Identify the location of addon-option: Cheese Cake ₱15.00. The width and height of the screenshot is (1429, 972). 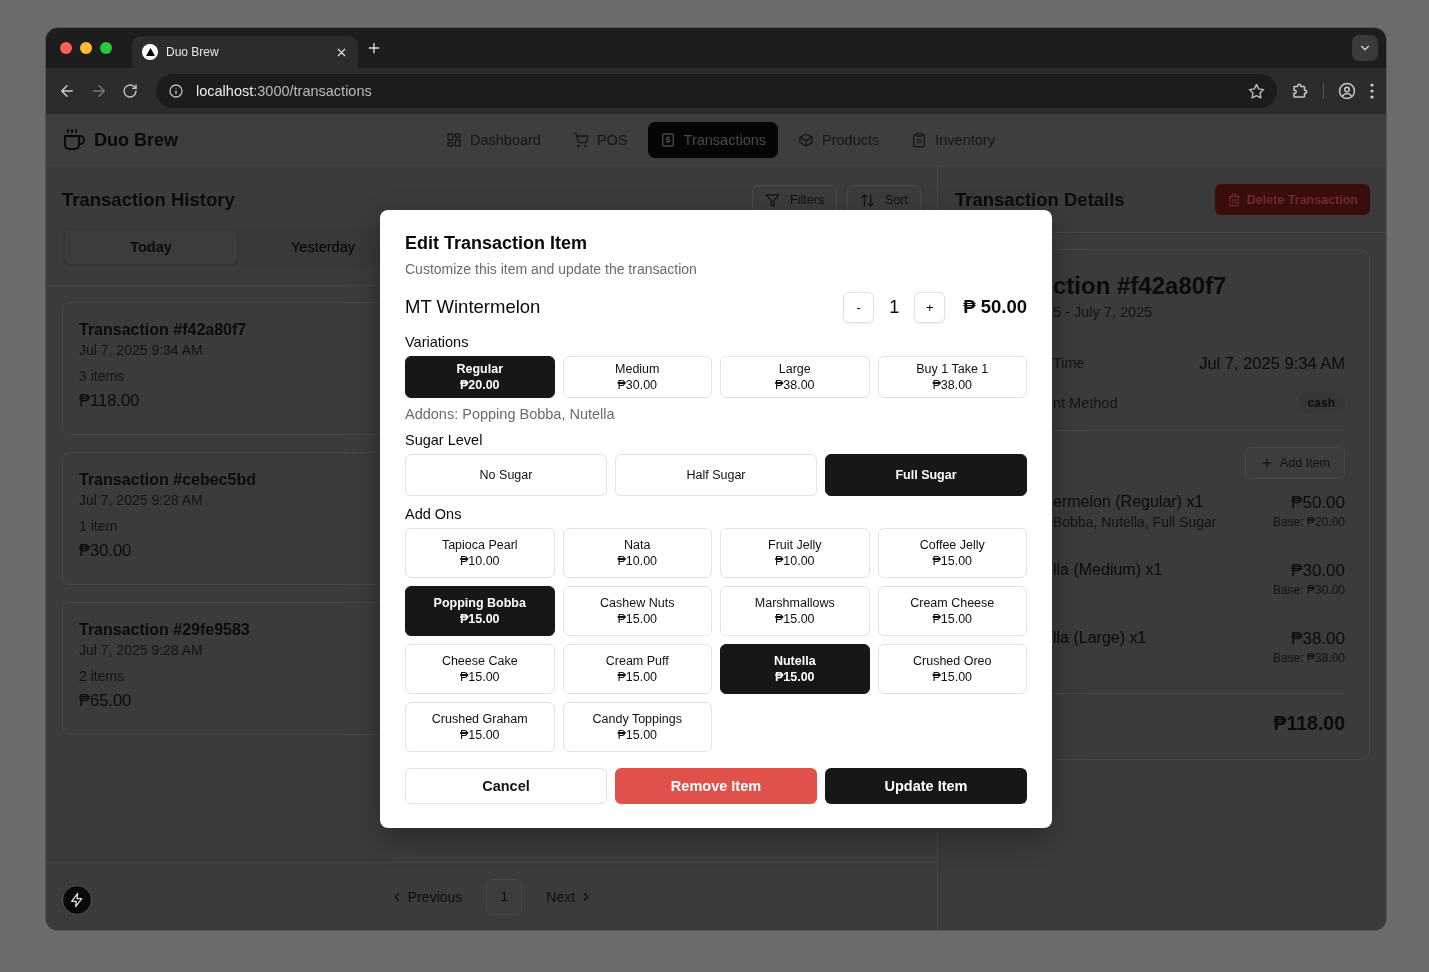
(480, 669).